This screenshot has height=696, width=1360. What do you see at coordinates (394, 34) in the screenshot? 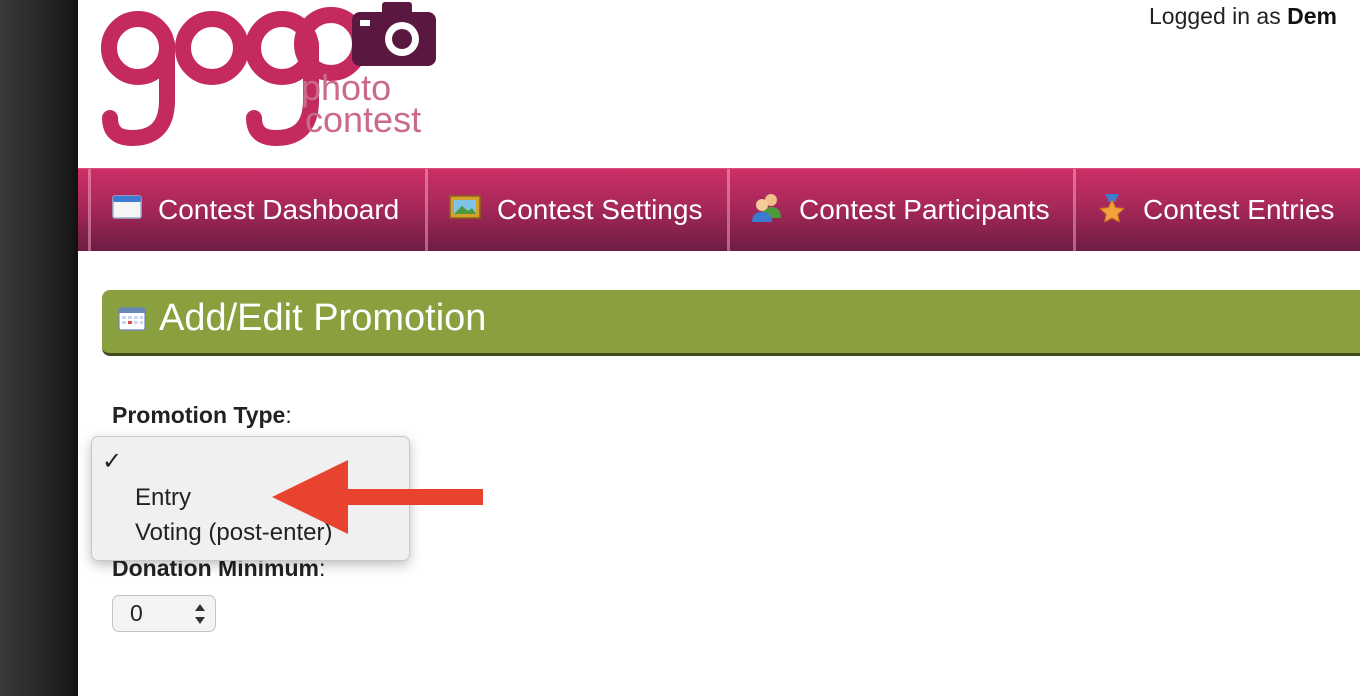
I see `camera-icon` at bounding box center [394, 34].